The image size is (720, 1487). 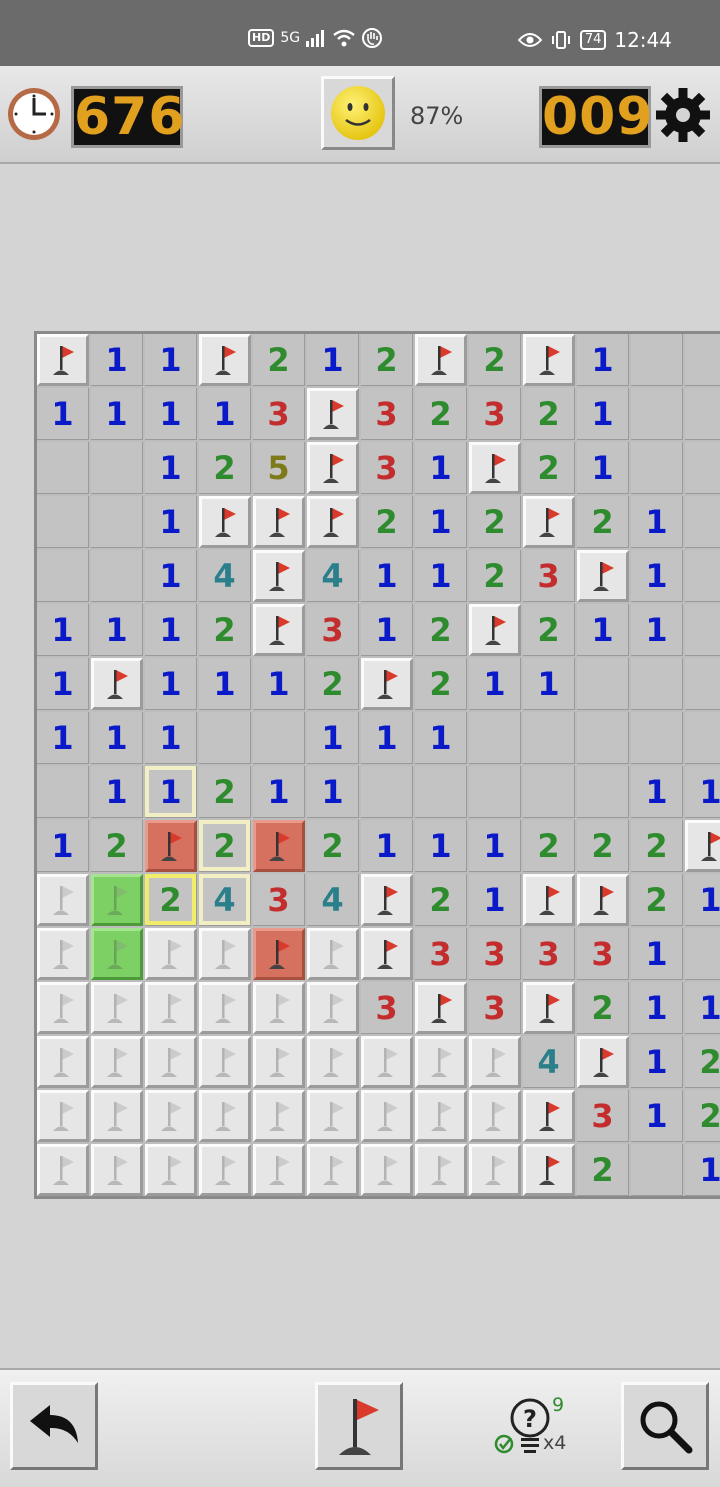 What do you see at coordinates (171, 846) in the screenshot?
I see `wrong-flag-cell` at bounding box center [171, 846].